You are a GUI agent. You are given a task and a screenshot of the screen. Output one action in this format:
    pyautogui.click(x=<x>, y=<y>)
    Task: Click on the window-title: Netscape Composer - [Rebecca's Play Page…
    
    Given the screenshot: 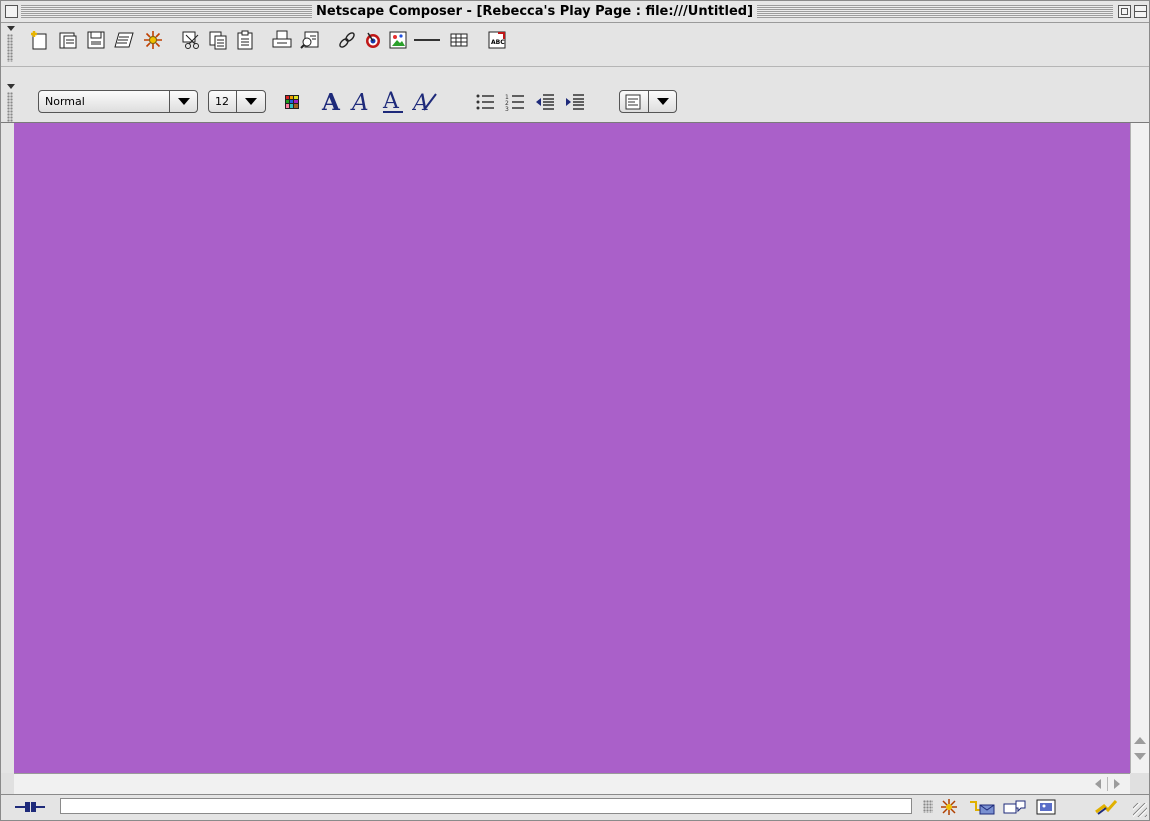 What is the action you would take?
    pyautogui.click(x=535, y=11)
    